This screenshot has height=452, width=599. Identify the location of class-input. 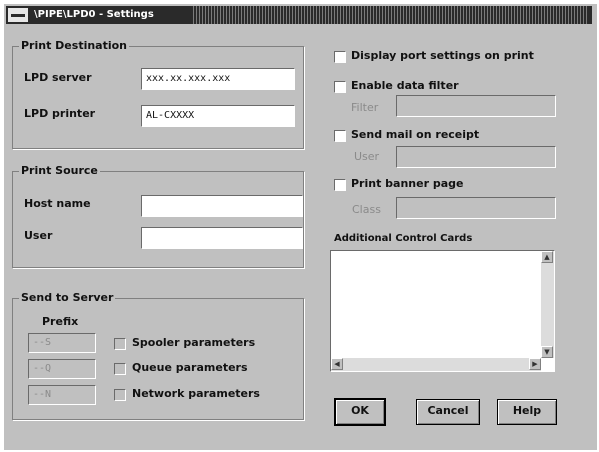
(476, 208).